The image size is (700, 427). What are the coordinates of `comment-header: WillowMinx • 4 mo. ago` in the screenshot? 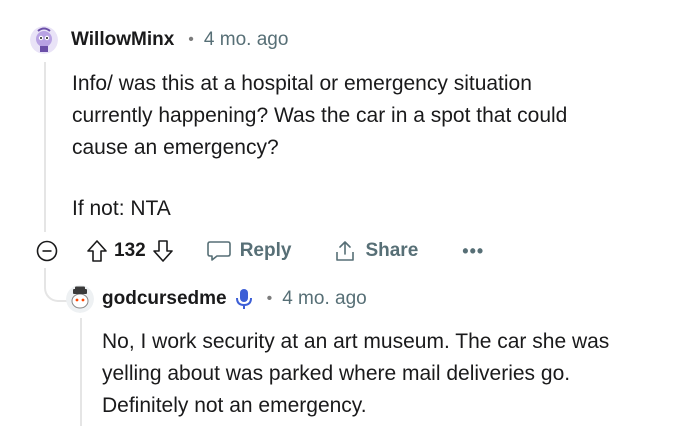 It's located at (159, 40).